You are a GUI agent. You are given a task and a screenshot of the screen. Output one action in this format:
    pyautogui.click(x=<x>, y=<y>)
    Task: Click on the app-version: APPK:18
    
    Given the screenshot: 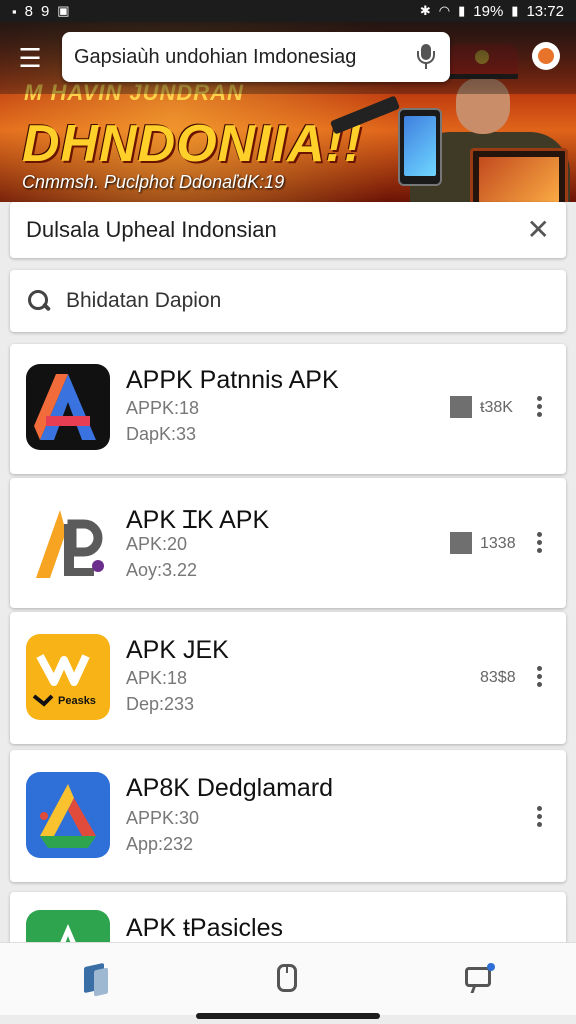 What is the action you would take?
    pyautogui.click(x=163, y=408)
    